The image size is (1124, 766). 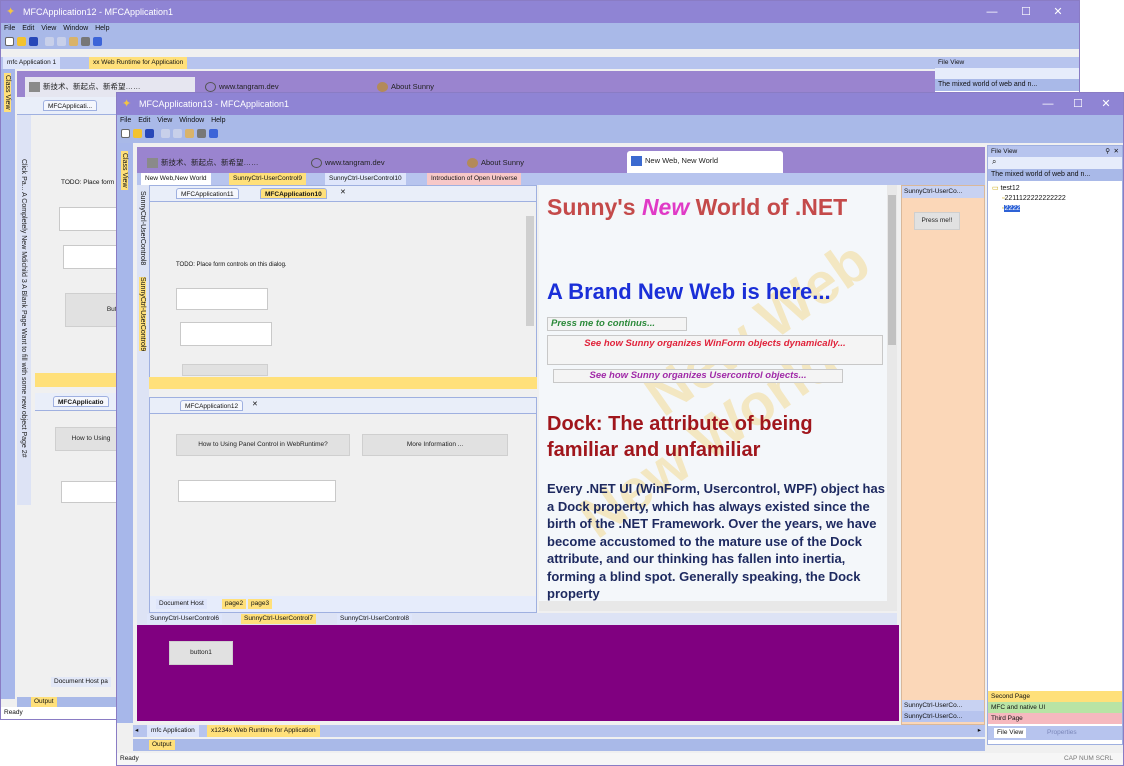 I want to click on pane2-tab-mfc12: MFCApplication12, so click(x=212, y=405).